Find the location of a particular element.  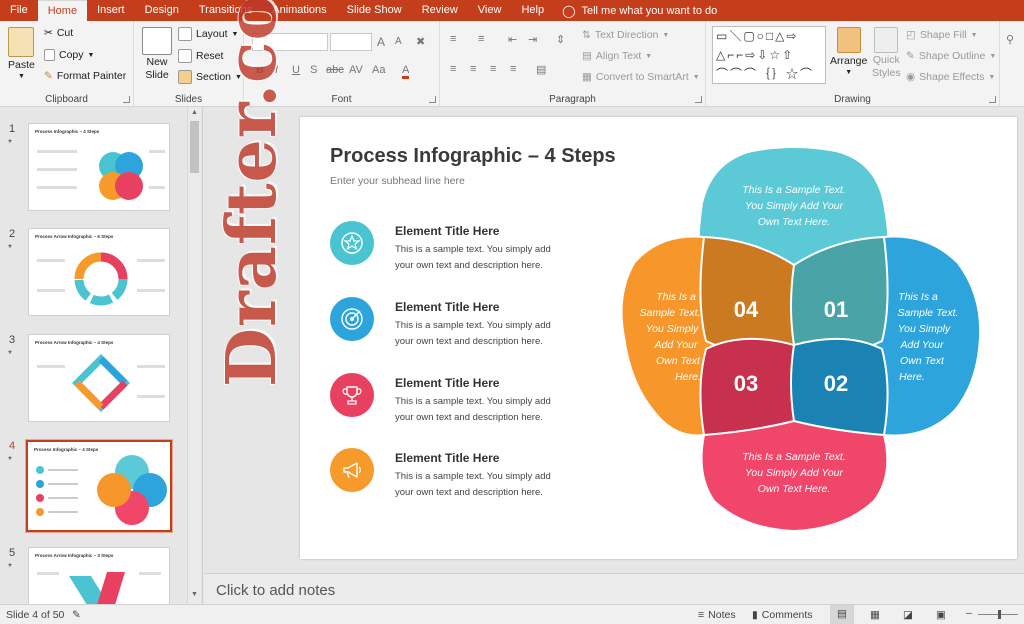

convert-smartart-button: ▦ Convert to SmartArt ▼ is located at coordinates (641, 77).